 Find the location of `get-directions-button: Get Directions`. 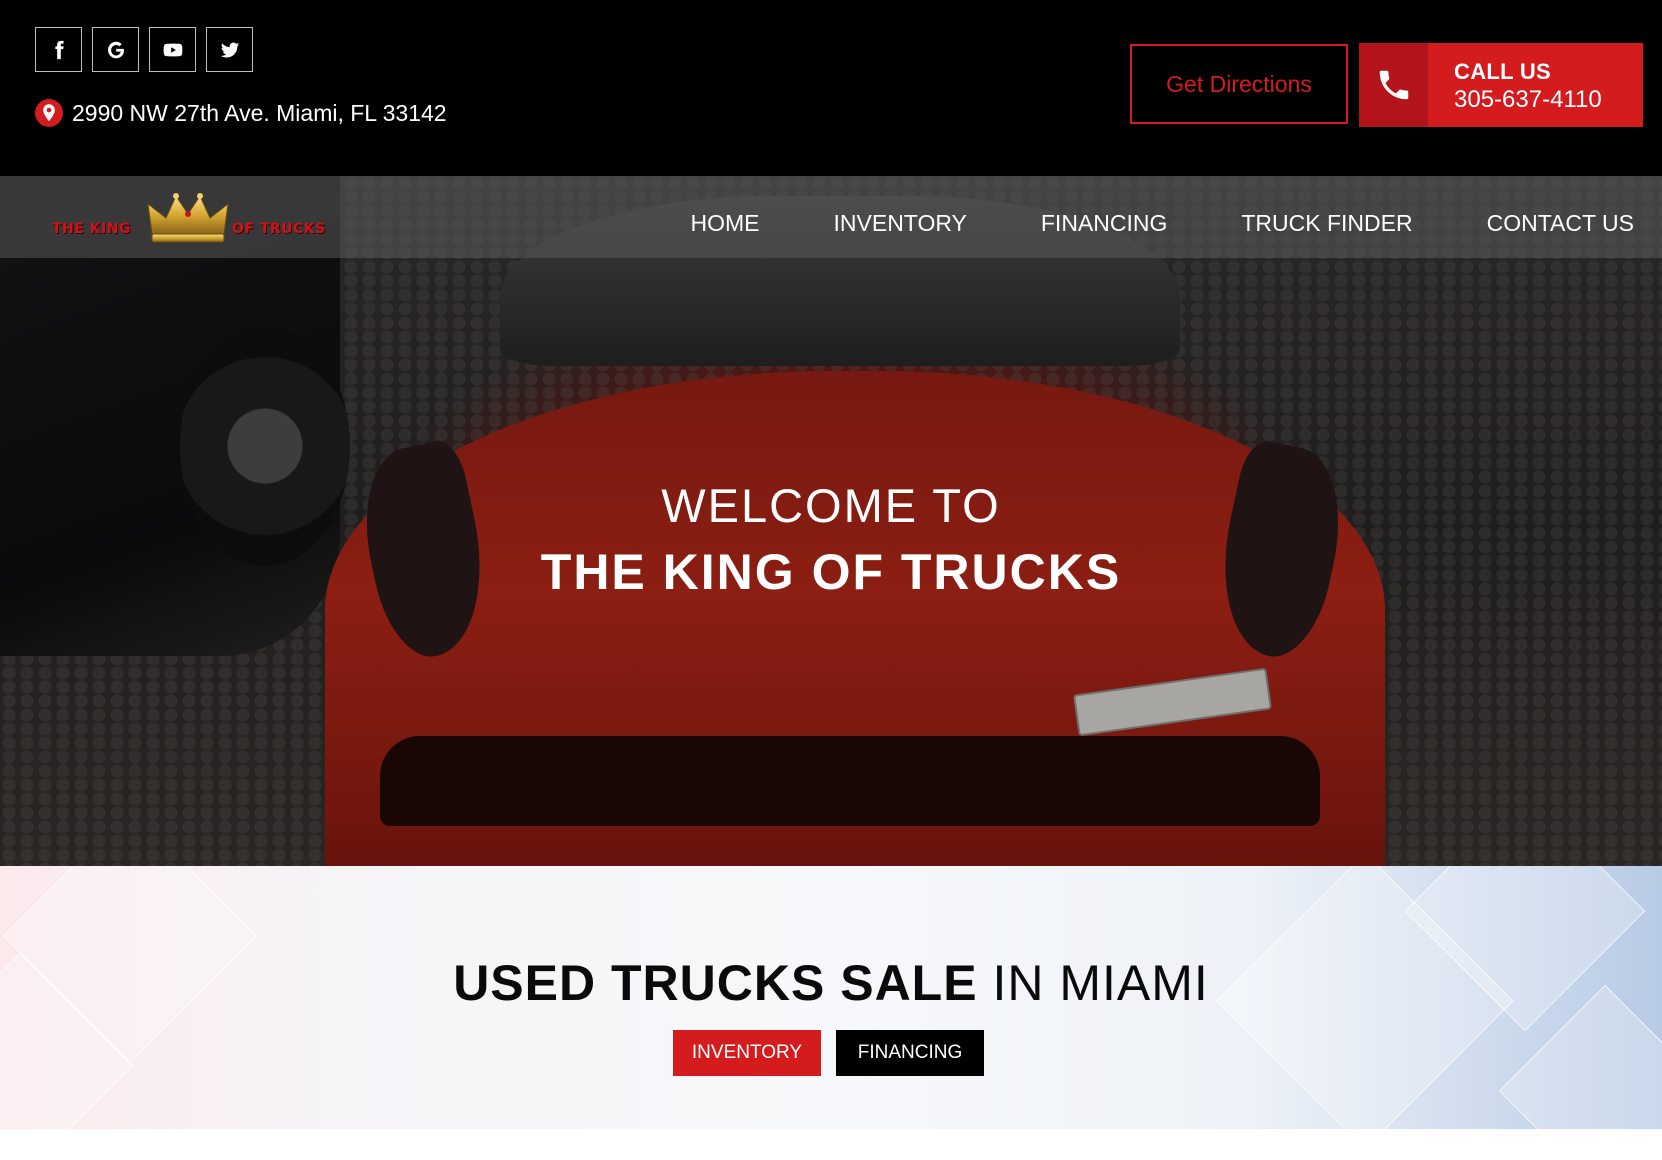

get-directions-button: Get Directions is located at coordinates (1239, 84).